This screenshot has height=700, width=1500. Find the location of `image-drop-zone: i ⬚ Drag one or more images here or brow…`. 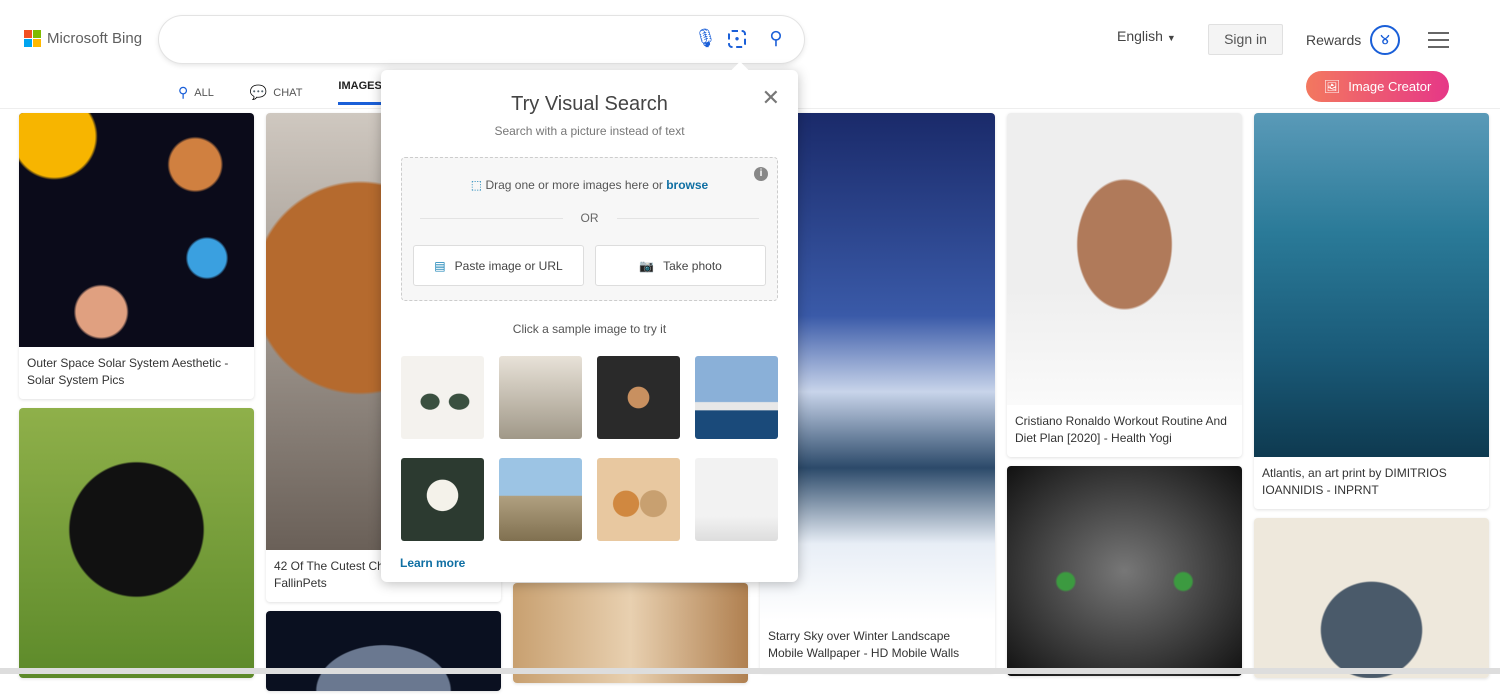

image-drop-zone: i ⬚ Drag one or more images here or brow… is located at coordinates (589, 229).